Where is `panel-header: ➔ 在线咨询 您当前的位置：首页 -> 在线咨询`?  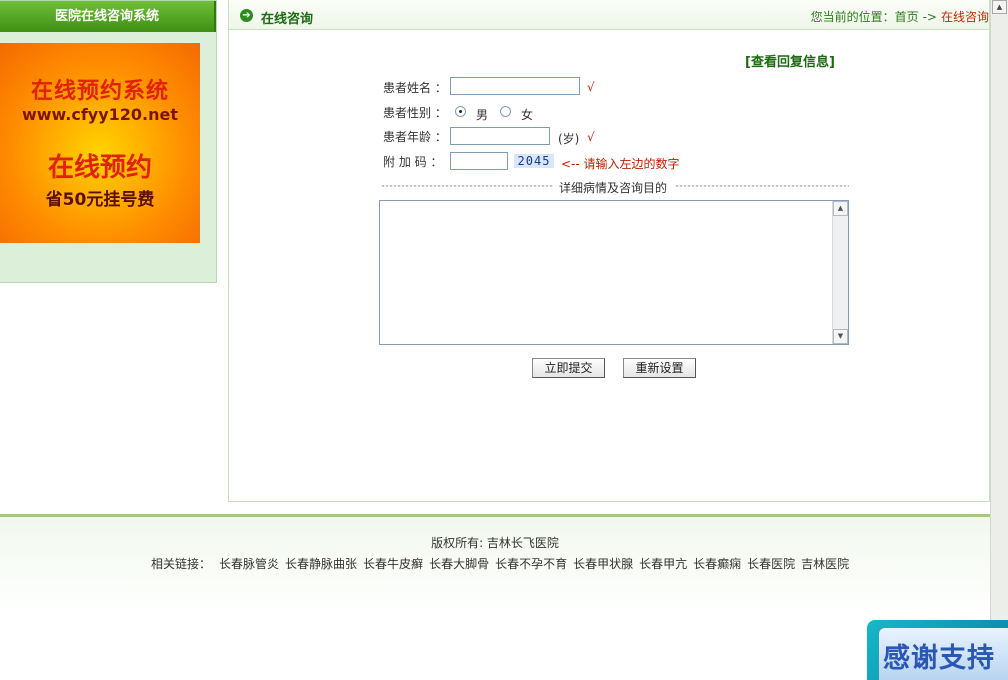
panel-header: ➔ 在线咨询 您当前的位置：首页 -> 在线咨询 is located at coordinates (609, 15).